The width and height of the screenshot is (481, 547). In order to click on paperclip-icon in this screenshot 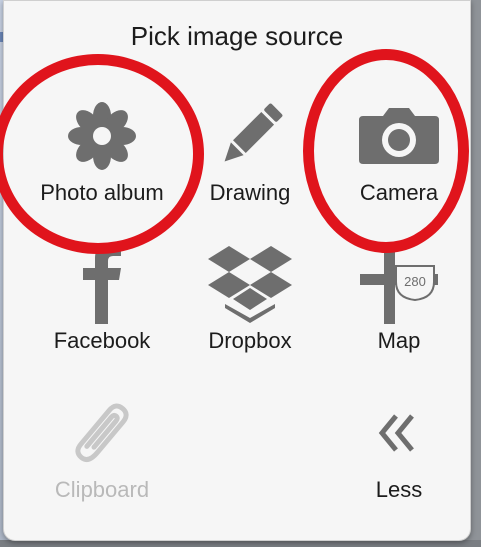, I will do `click(102, 433)`.